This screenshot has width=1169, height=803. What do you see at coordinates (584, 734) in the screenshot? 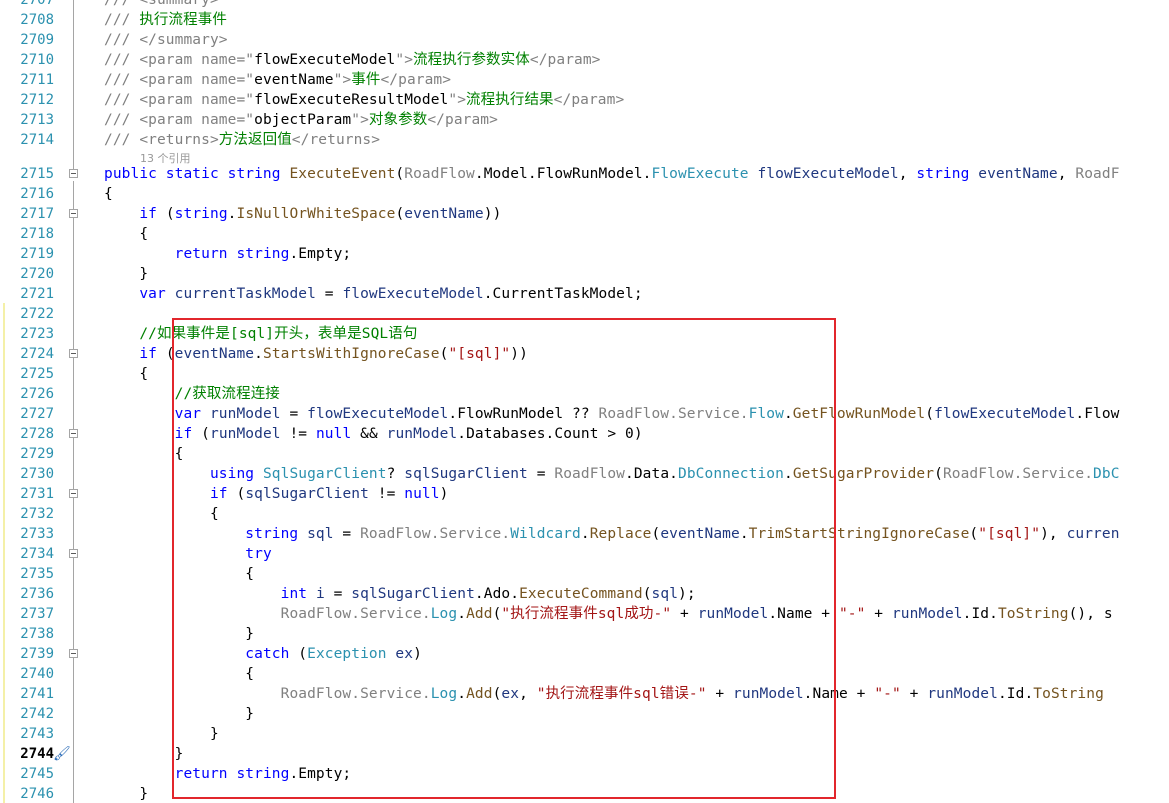
I see `code-line: 2743 }` at bounding box center [584, 734].